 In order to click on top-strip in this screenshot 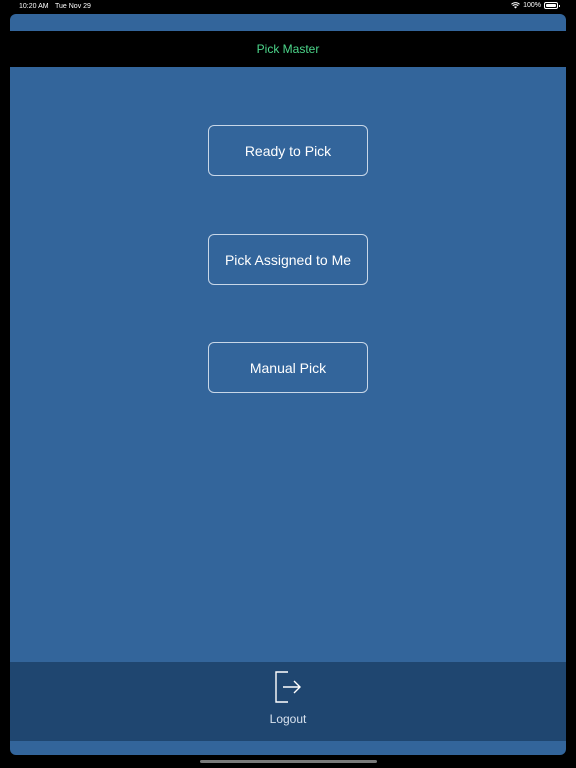, I will do `click(288, 22)`.